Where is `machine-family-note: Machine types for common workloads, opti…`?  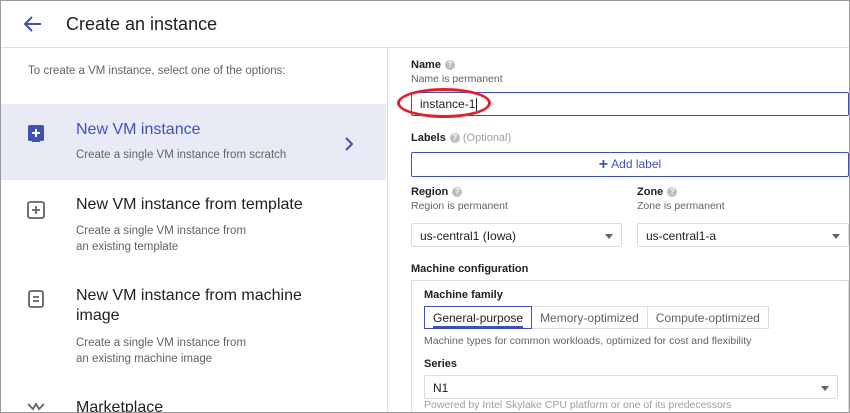 machine-family-note: Machine types for common workloads, opti… is located at coordinates (588, 341).